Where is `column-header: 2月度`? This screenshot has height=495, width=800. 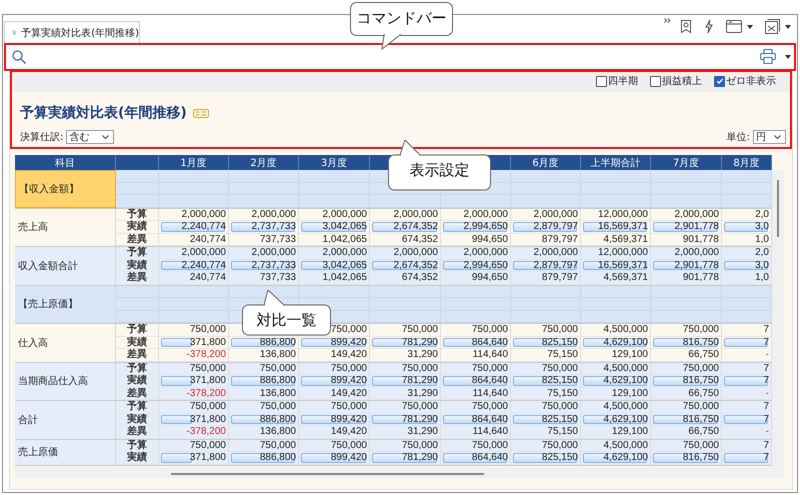
column-header: 2月度 is located at coordinates (263, 163).